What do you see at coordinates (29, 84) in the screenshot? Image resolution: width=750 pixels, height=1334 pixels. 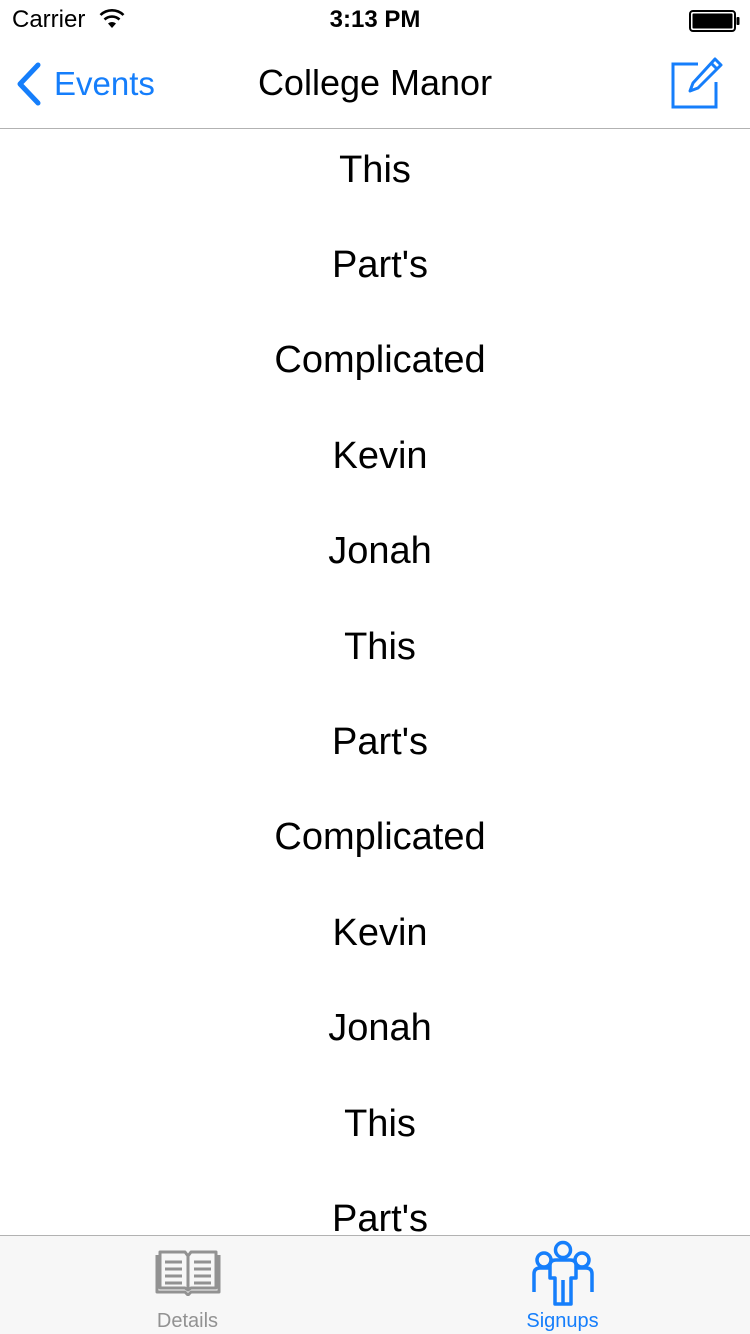 I see `chevron-left-icon` at bounding box center [29, 84].